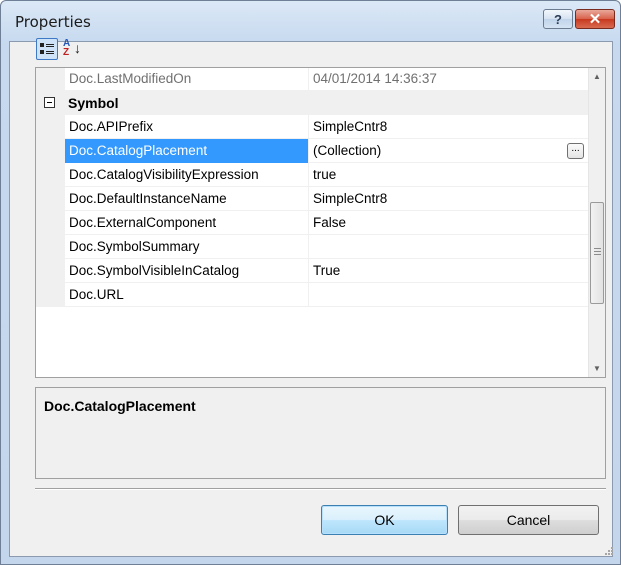  I want to click on alphabetical-view-button: A Z ↓, so click(74, 49).